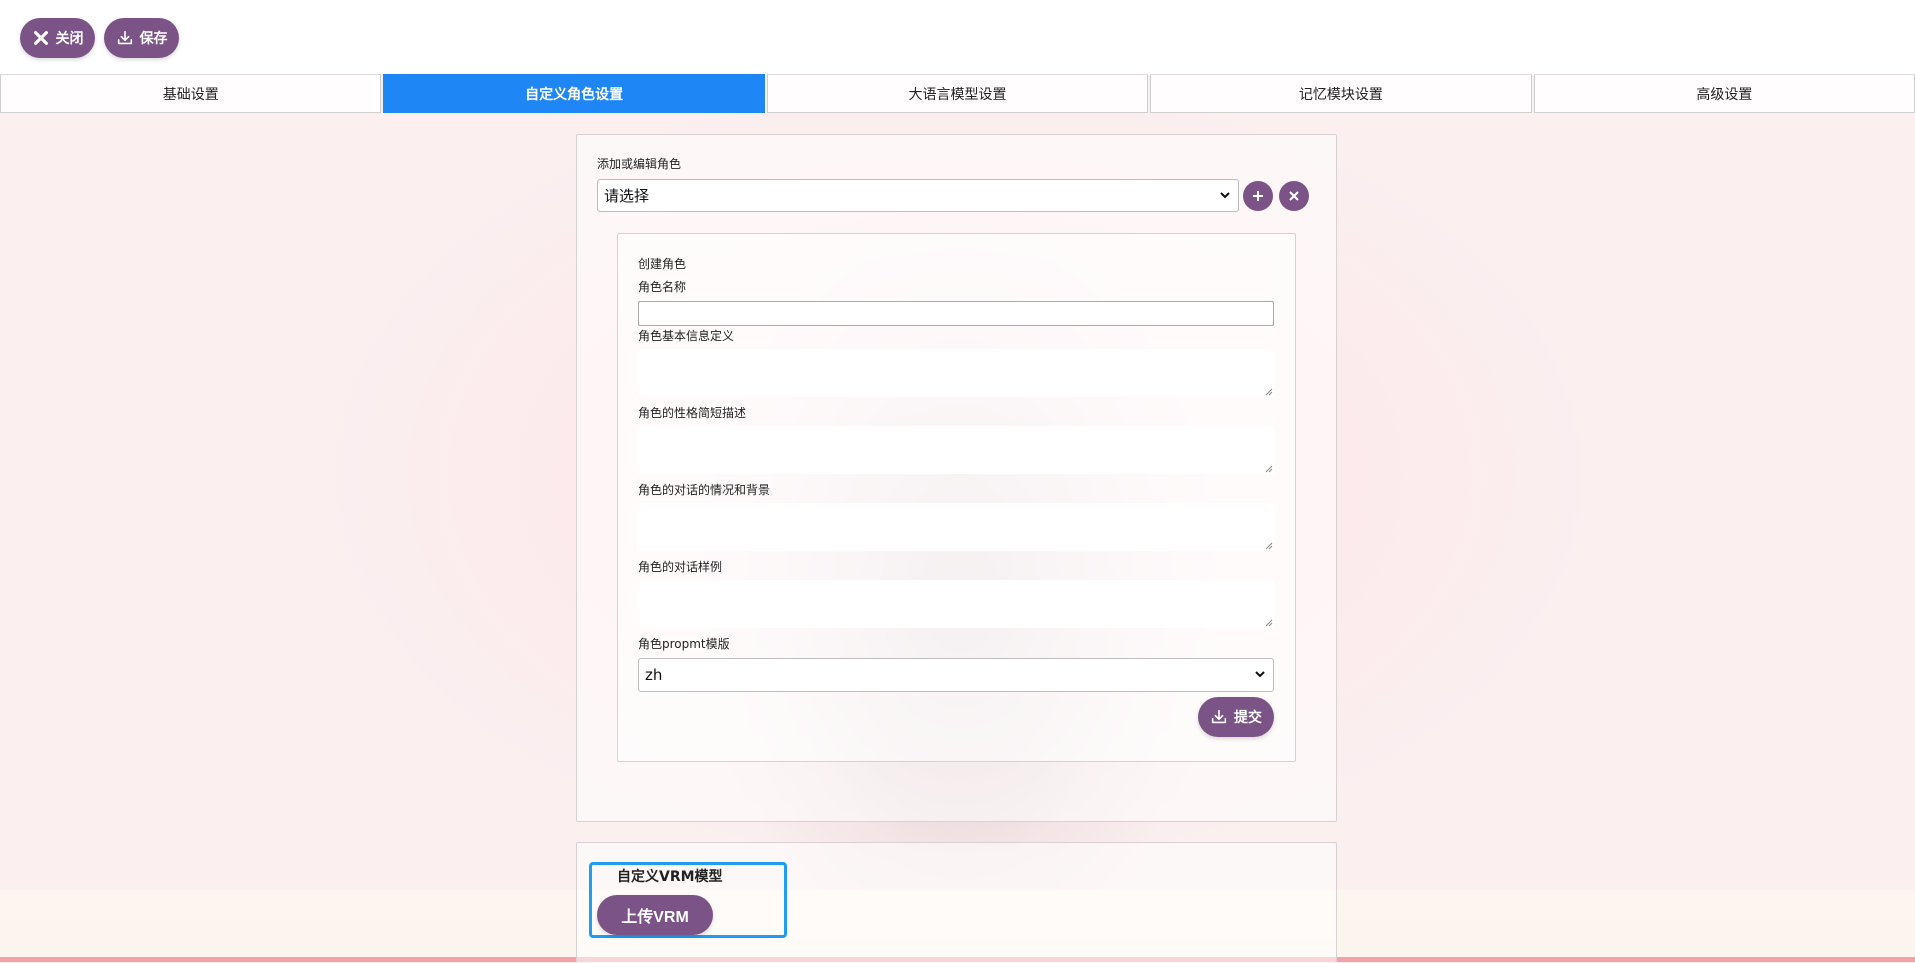  I want to click on scenario-label: 角色的对话的情况和背景, so click(704, 490).